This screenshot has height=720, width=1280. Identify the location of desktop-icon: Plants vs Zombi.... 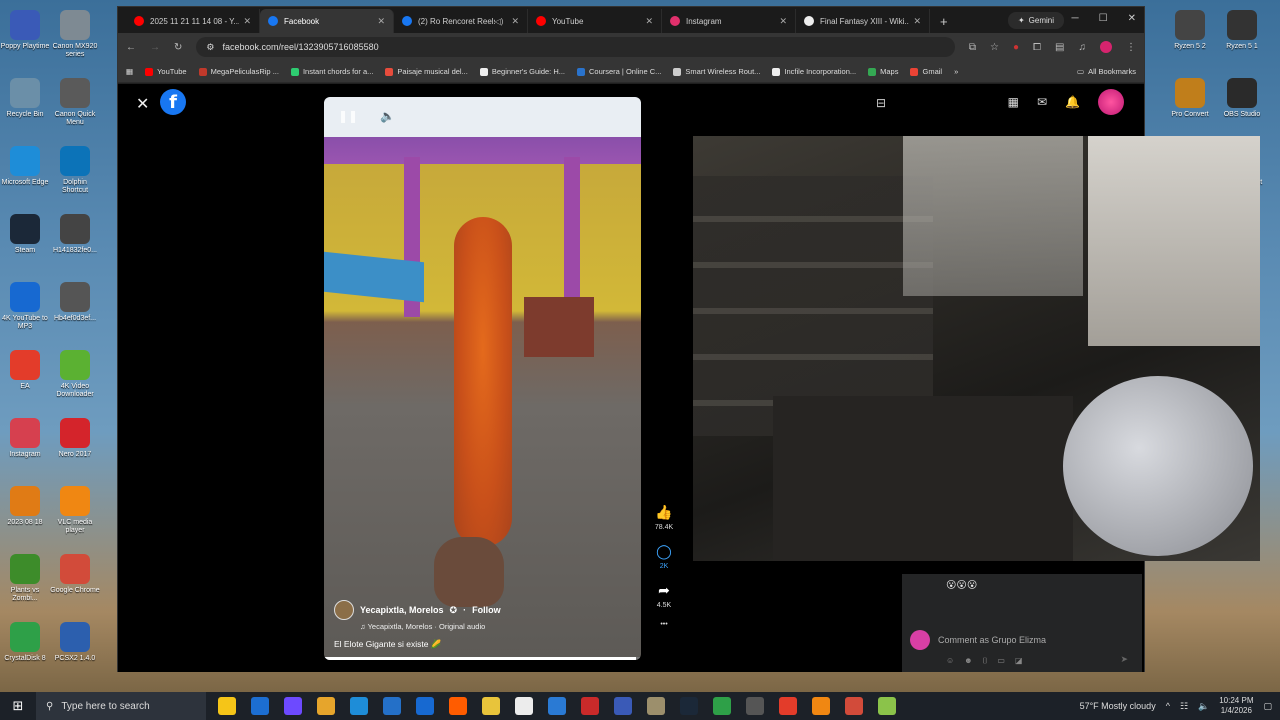
(25, 584).